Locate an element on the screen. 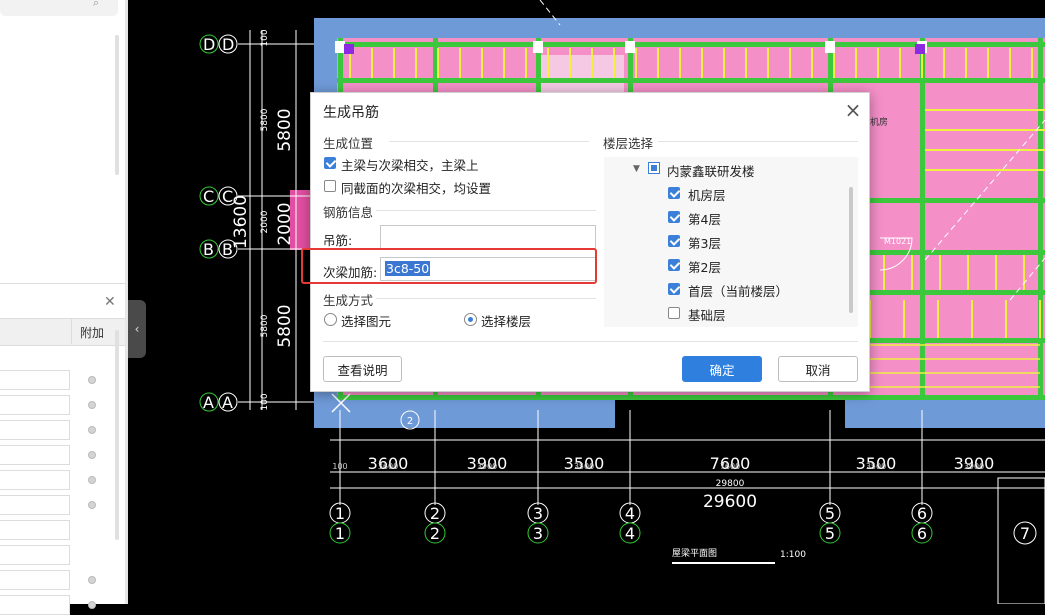  axis-label-row: C is located at coordinates (208, 196).